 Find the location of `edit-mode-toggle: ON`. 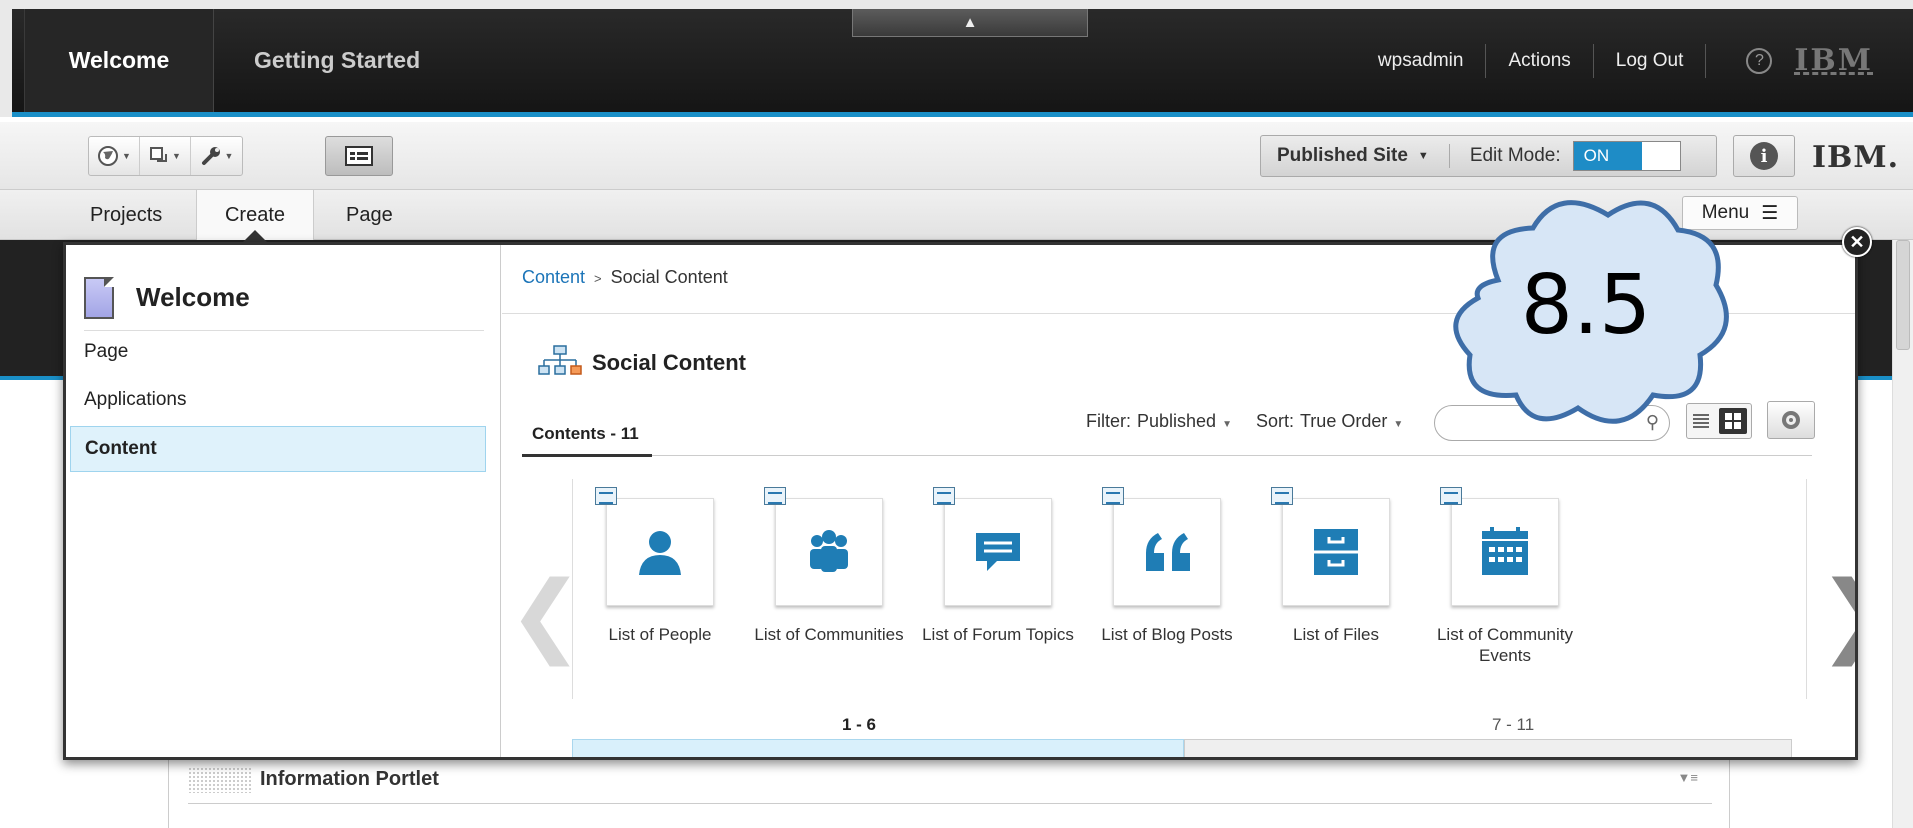

edit-mode-toggle: ON is located at coordinates (1626, 156).